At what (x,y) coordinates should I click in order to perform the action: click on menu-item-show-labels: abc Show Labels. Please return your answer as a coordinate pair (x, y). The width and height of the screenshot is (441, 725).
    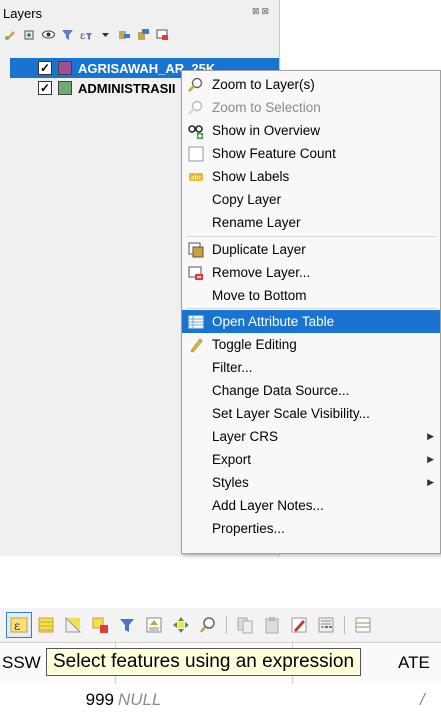
    Looking at the image, I should click on (311, 176).